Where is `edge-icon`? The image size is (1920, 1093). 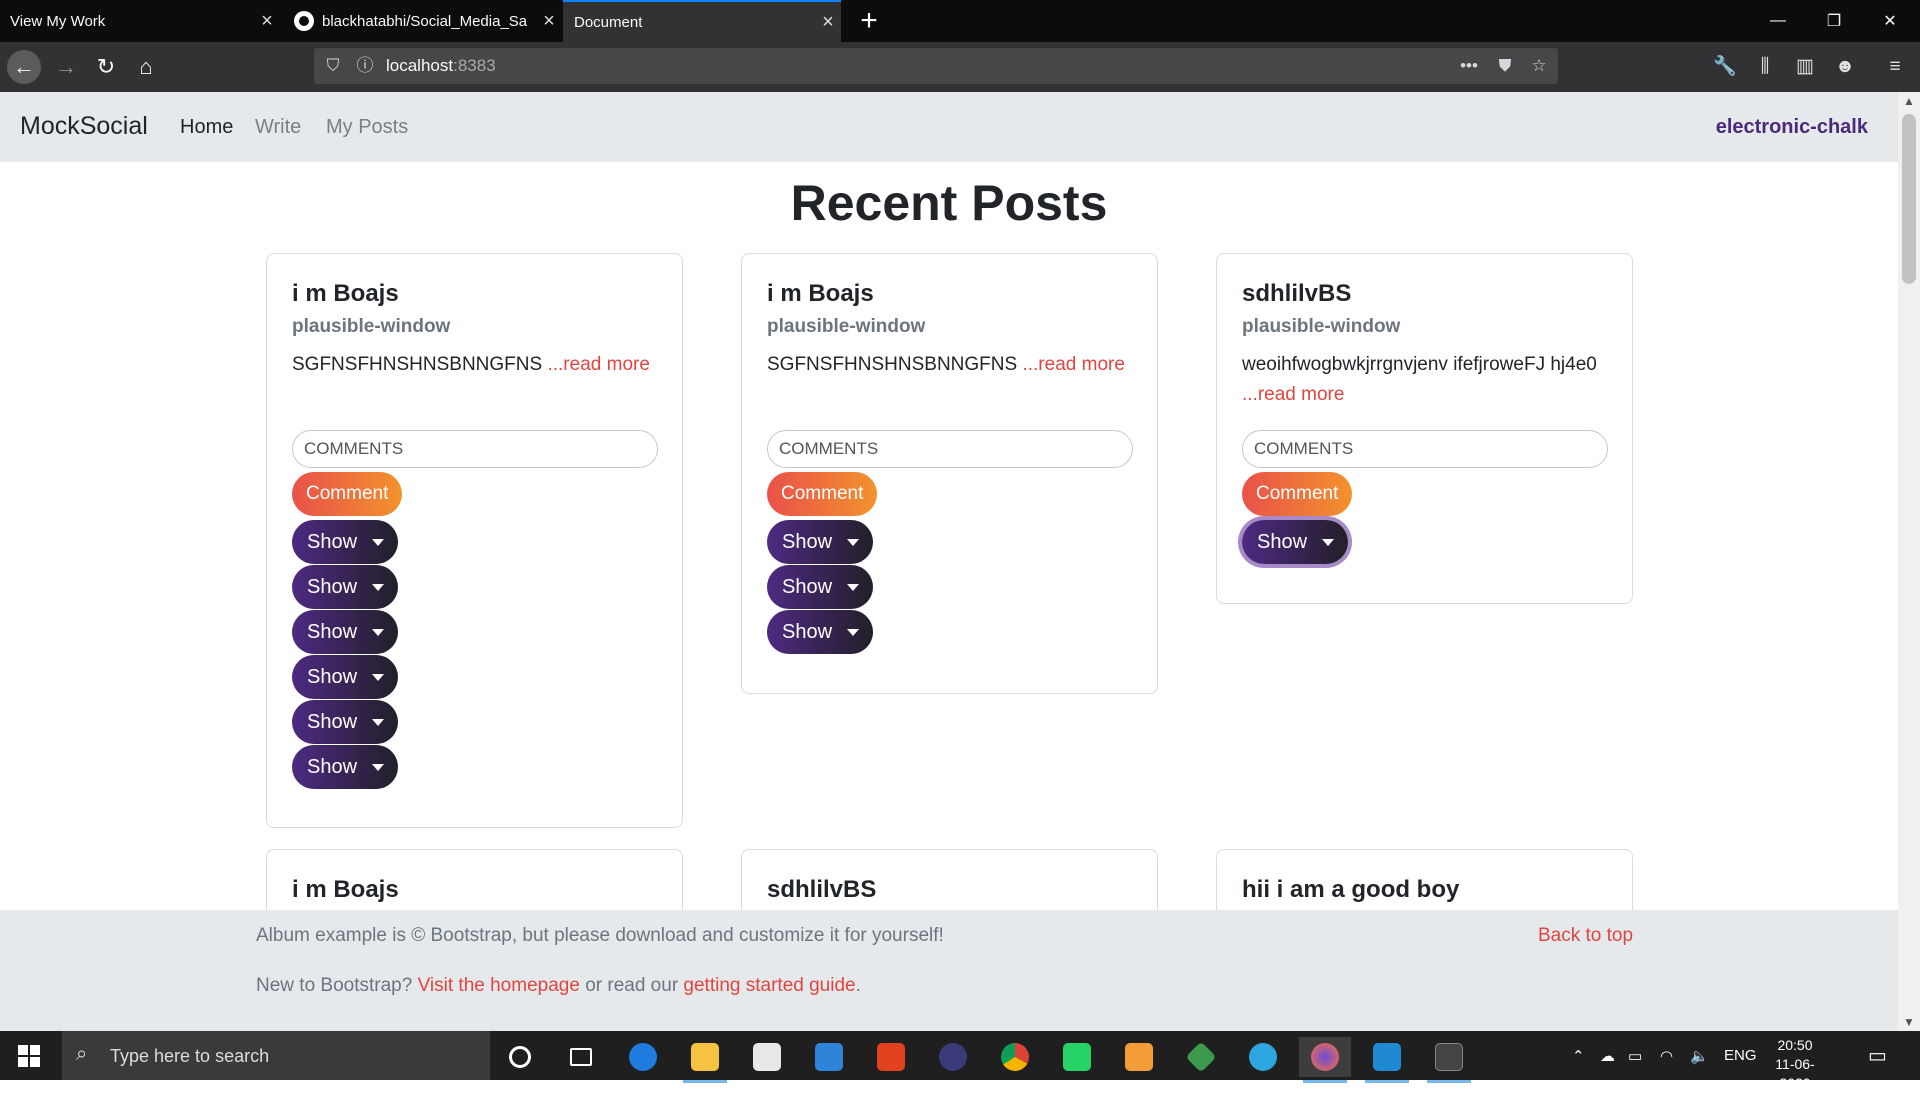 edge-icon is located at coordinates (643, 1057).